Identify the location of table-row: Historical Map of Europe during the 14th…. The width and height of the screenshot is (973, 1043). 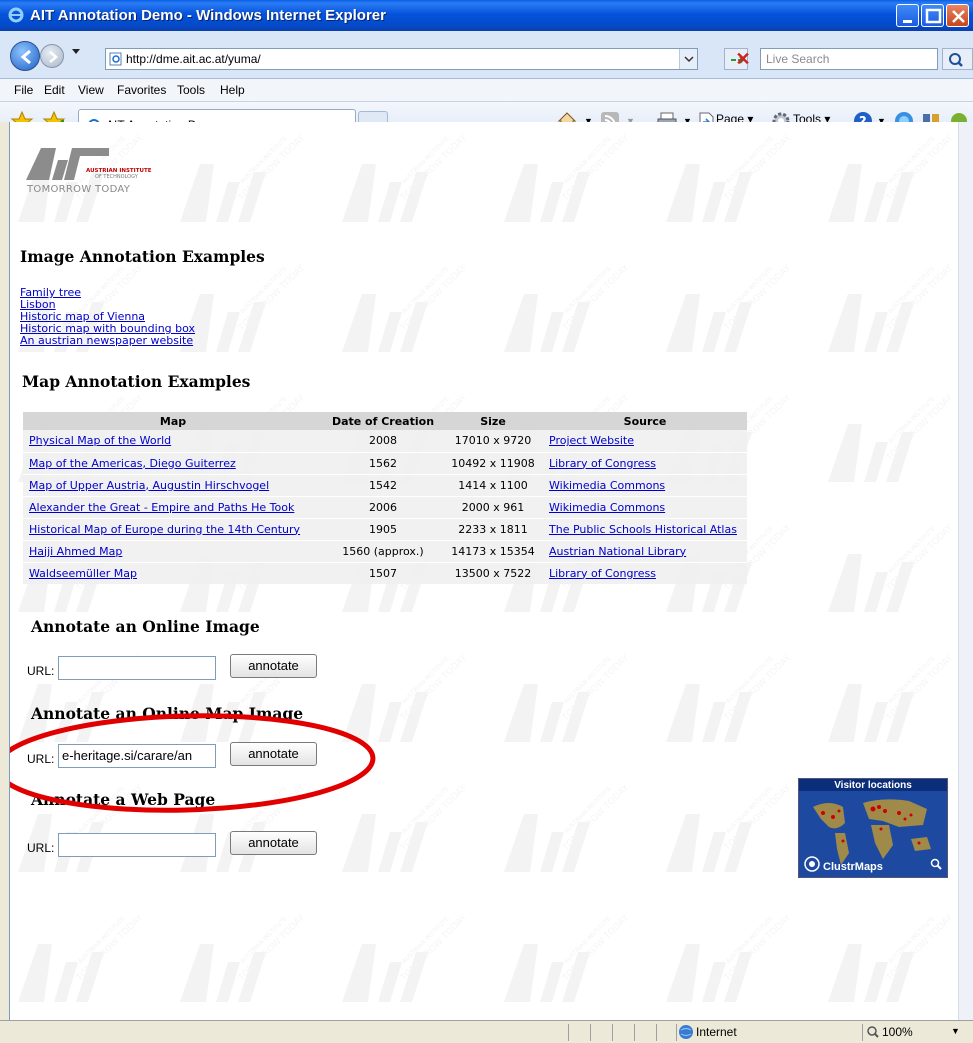
(385, 528).